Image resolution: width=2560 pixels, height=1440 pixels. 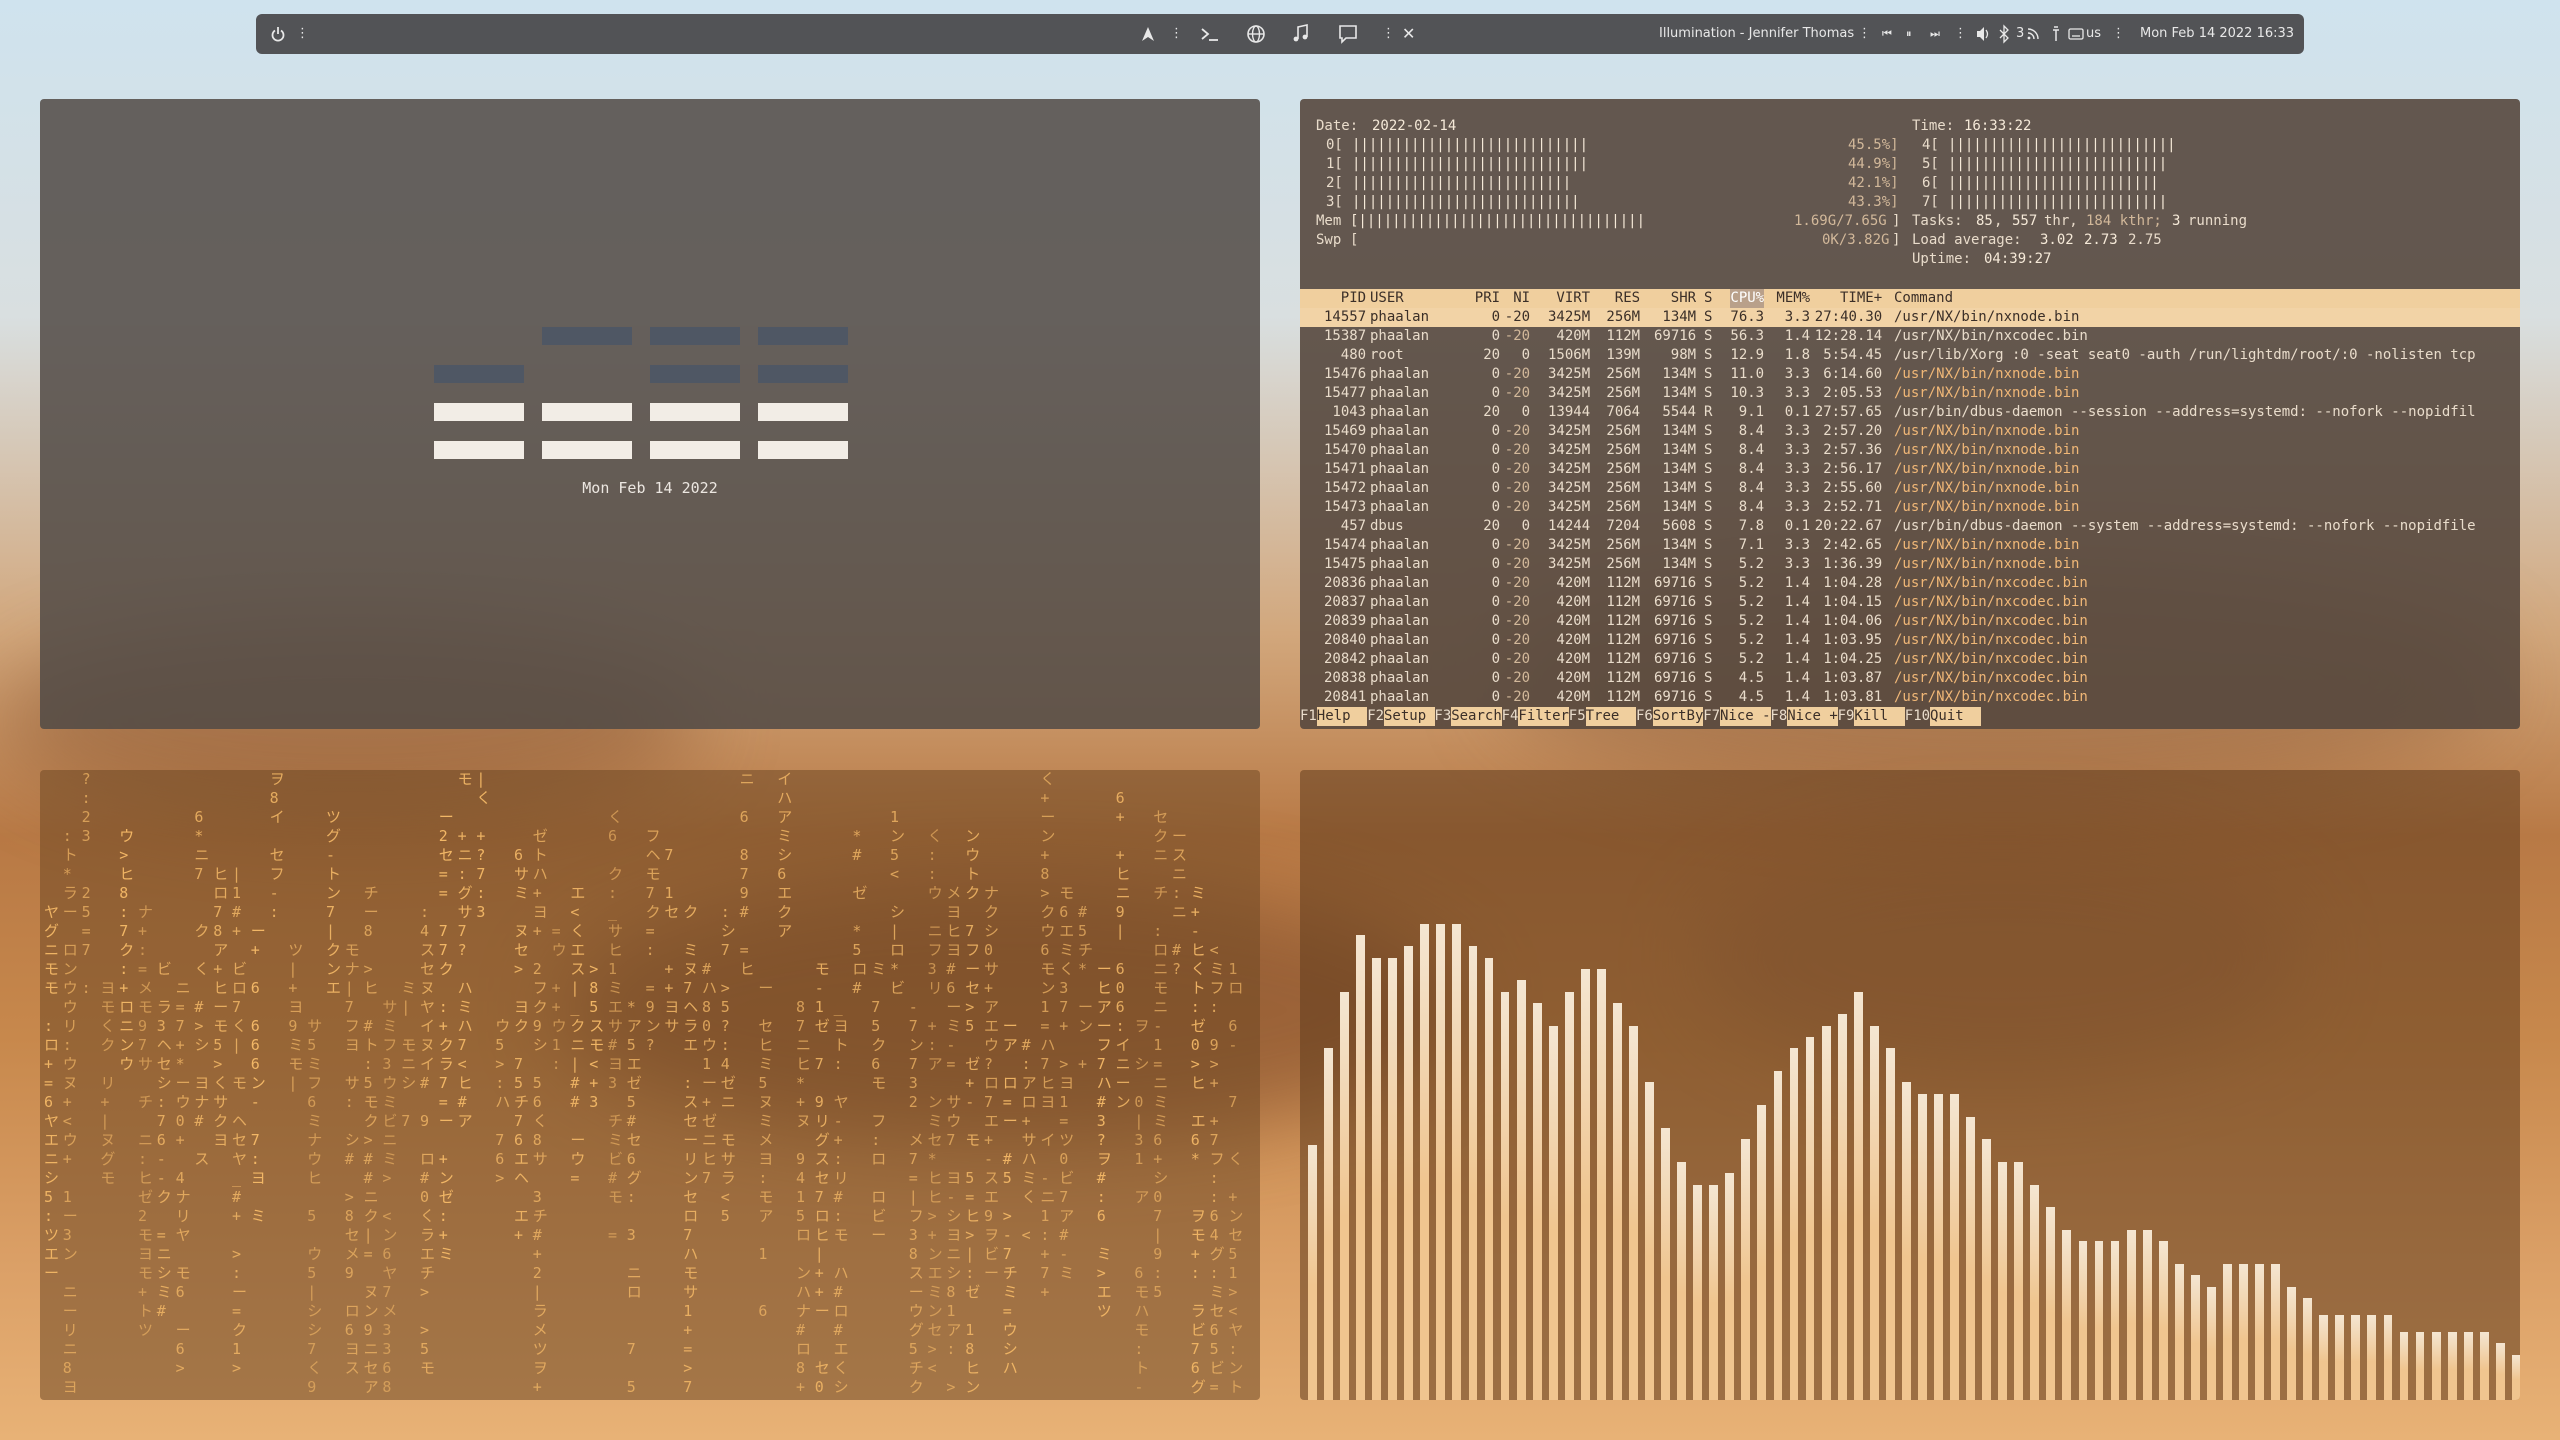 What do you see at coordinates (1812, 716) in the screenshot?
I see `fkey-label-f8: Nice +` at bounding box center [1812, 716].